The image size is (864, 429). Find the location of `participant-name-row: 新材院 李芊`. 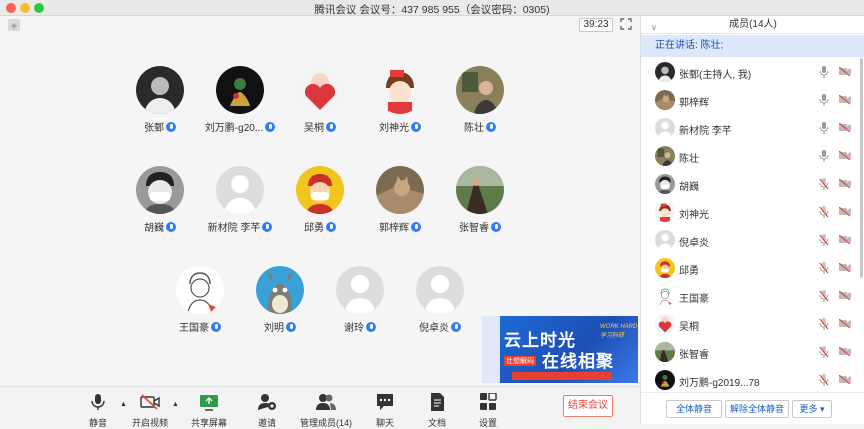

participant-name-row: 新材院 李芊 is located at coordinates (240, 226).